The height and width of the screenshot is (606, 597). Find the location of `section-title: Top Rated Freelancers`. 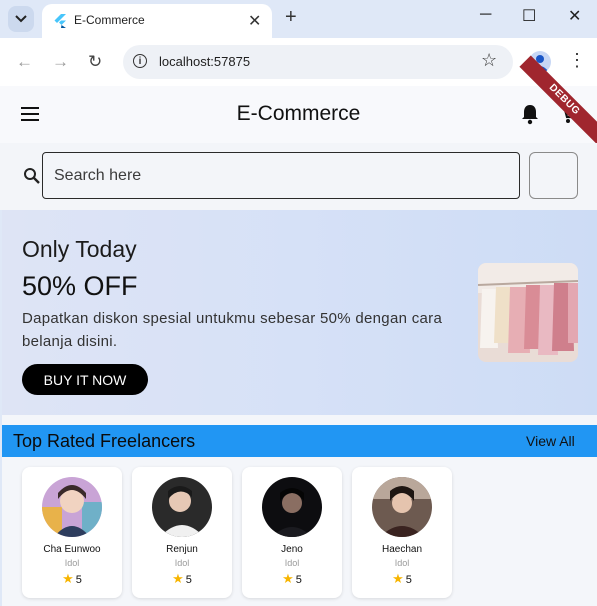

section-title: Top Rated Freelancers is located at coordinates (104, 441).